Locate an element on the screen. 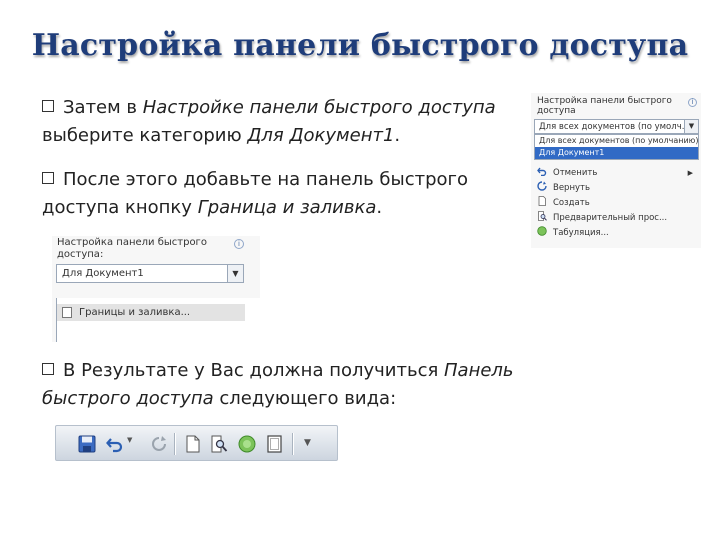 This screenshot has width=720, height=540. dropdown-option-selected: Для Документ1 is located at coordinates (616, 153).